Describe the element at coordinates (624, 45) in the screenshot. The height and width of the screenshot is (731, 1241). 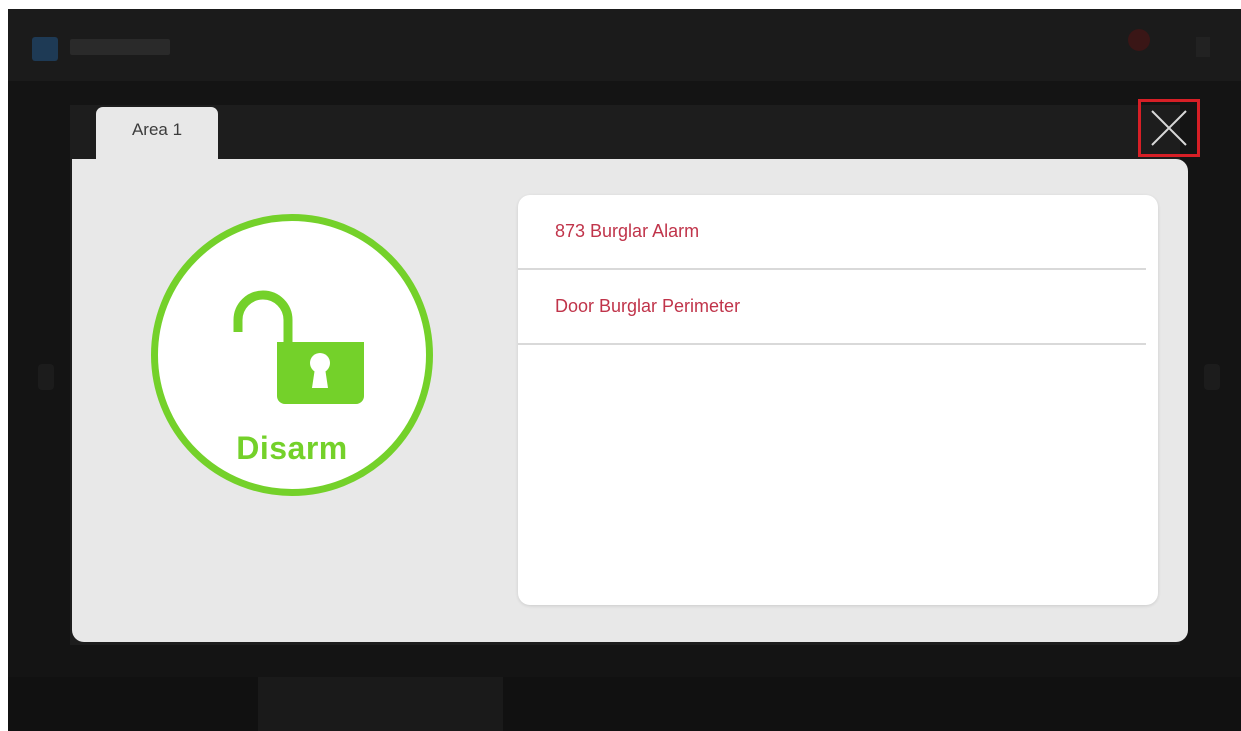
I see `background-top-bar` at that location.